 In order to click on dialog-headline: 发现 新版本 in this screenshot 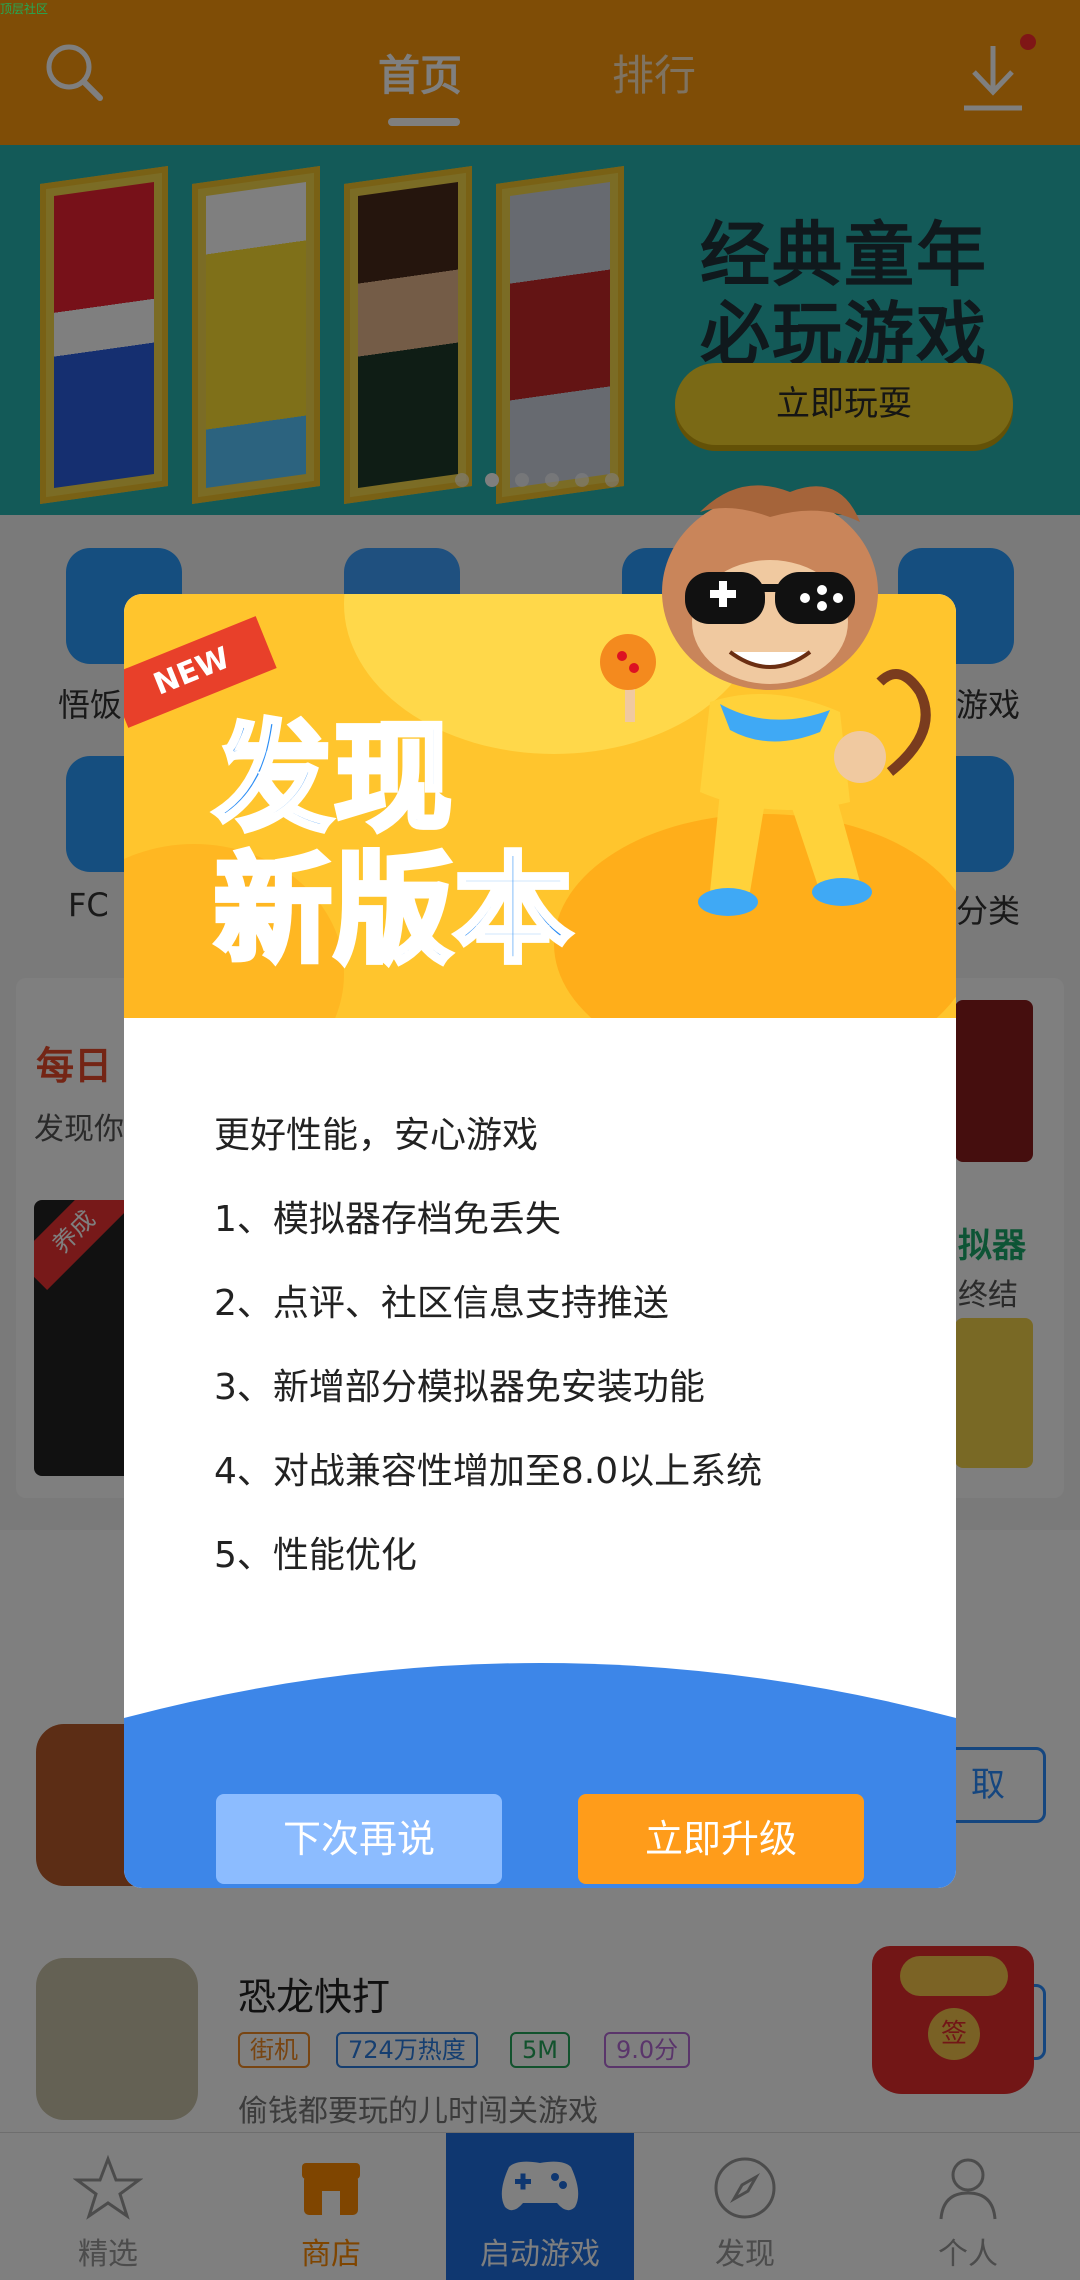, I will do `click(393, 844)`.